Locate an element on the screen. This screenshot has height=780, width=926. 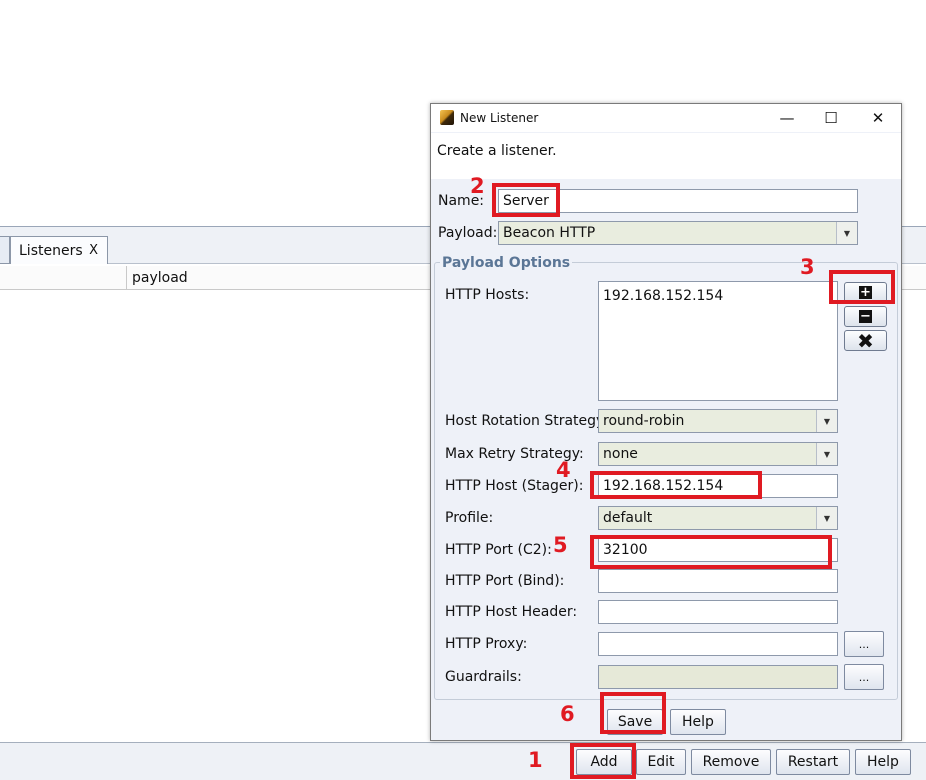
guardrails-label: Guardrails: is located at coordinates (483, 677).